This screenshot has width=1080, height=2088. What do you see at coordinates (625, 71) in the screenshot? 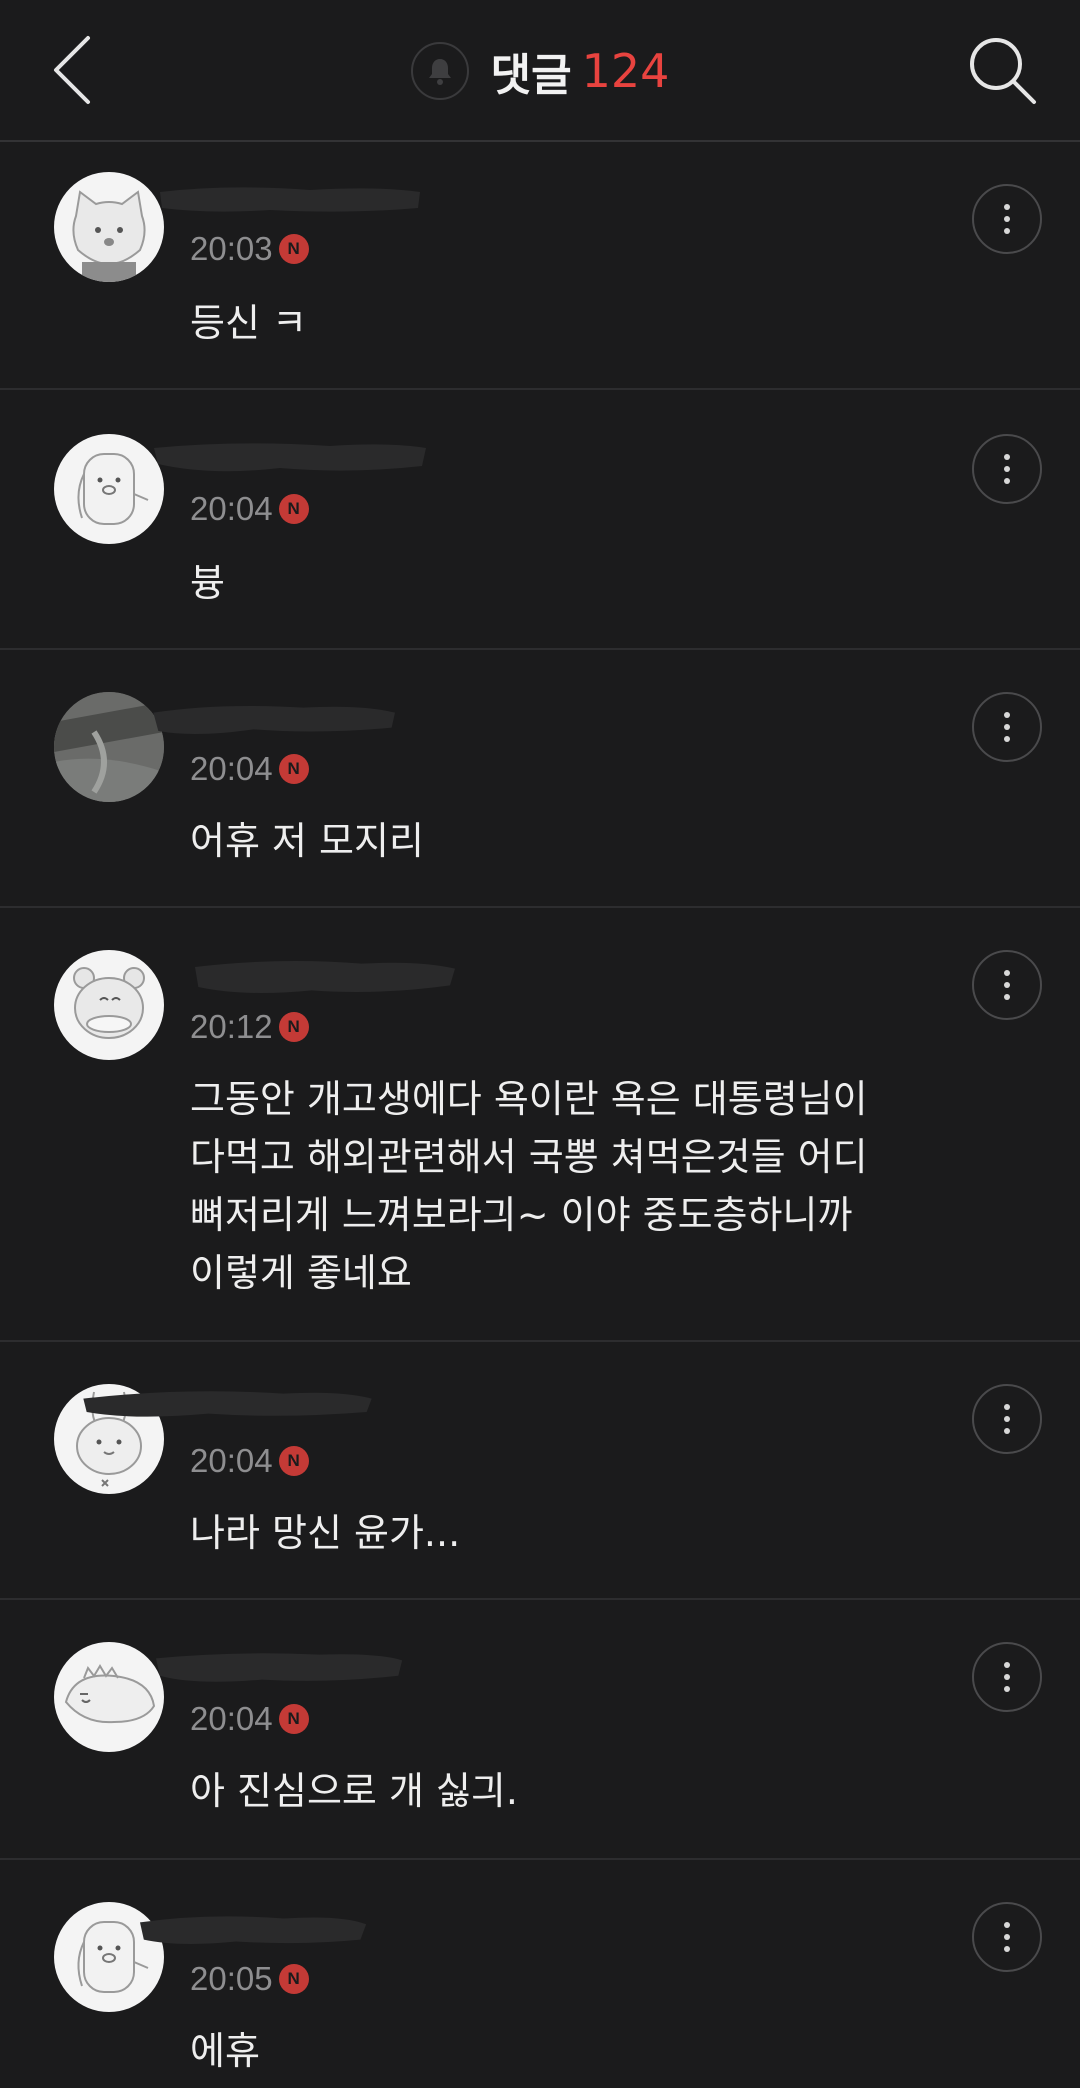
I see `comment-count: 124` at bounding box center [625, 71].